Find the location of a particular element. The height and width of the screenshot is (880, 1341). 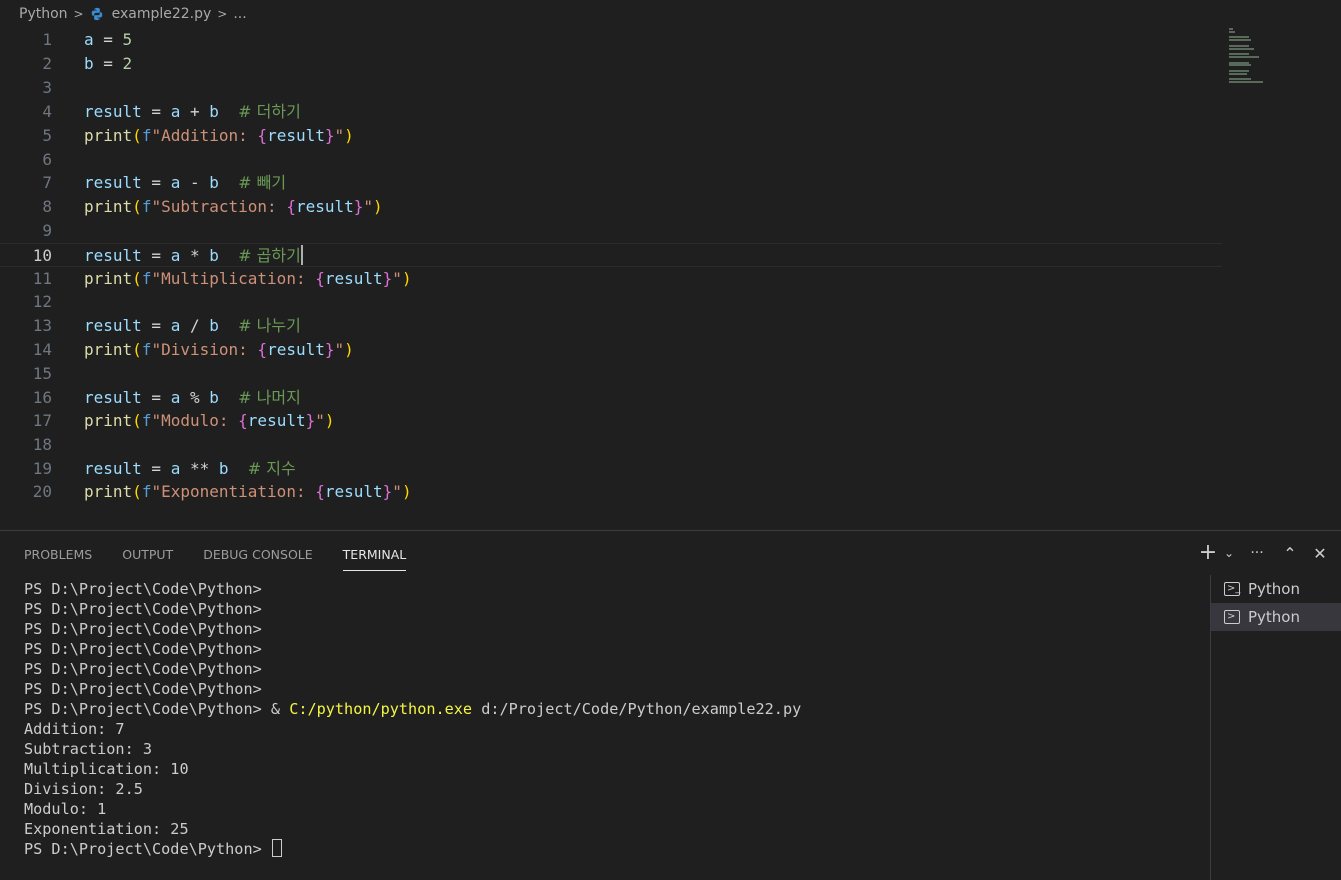

line-number: 12 is located at coordinates (42, 301).